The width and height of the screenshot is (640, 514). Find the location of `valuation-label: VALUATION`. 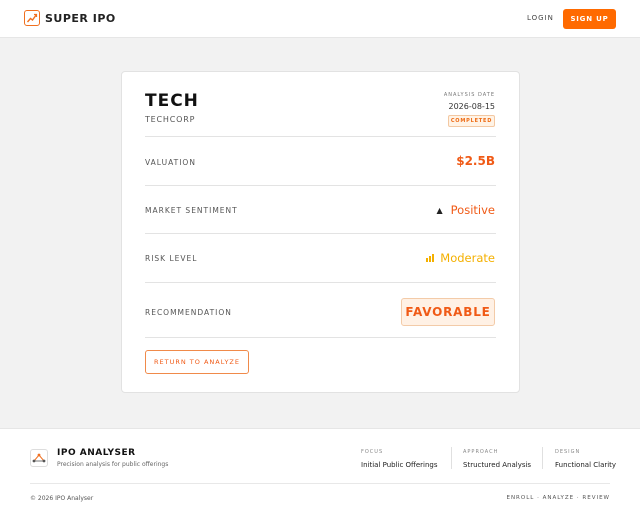

valuation-label: VALUATION is located at coordinates (170, 162).